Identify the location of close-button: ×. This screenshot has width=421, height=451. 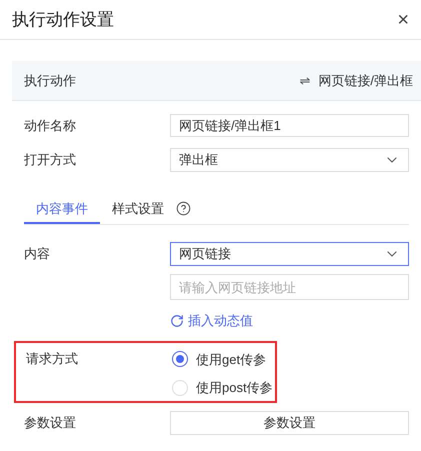
(403, 20).